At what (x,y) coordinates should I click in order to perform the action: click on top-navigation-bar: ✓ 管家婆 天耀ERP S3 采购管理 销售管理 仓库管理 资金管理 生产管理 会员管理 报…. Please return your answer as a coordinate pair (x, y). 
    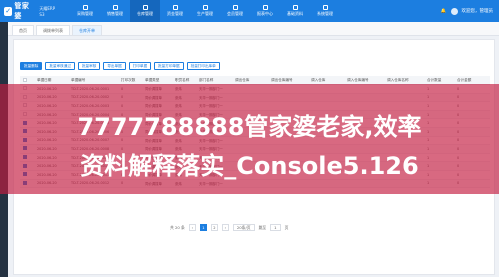
    Looking at the image, I should click on (249, 11).